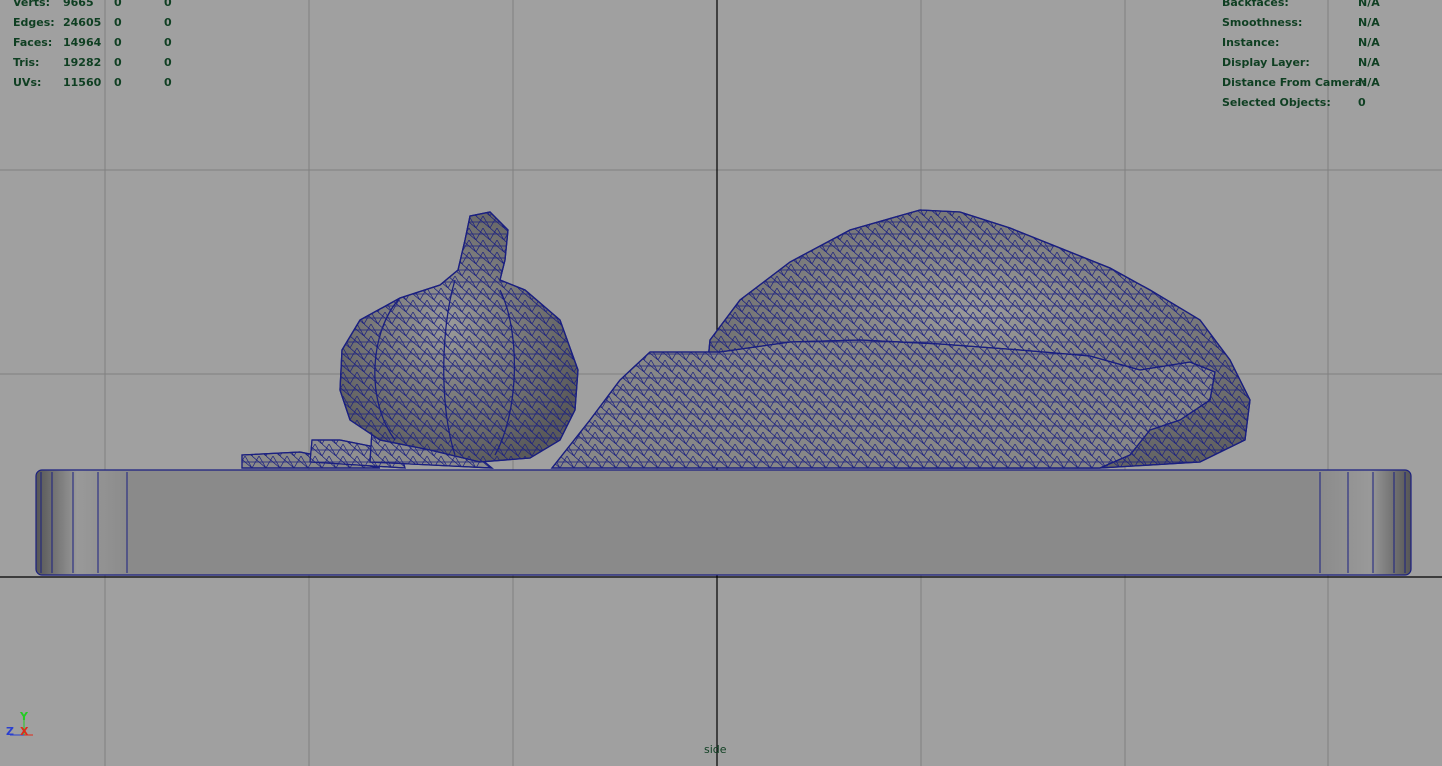  Describe the element at coordinates (1294, 82) in the screenshot. I see `object-info-label: Distance From Camera:` at that location.